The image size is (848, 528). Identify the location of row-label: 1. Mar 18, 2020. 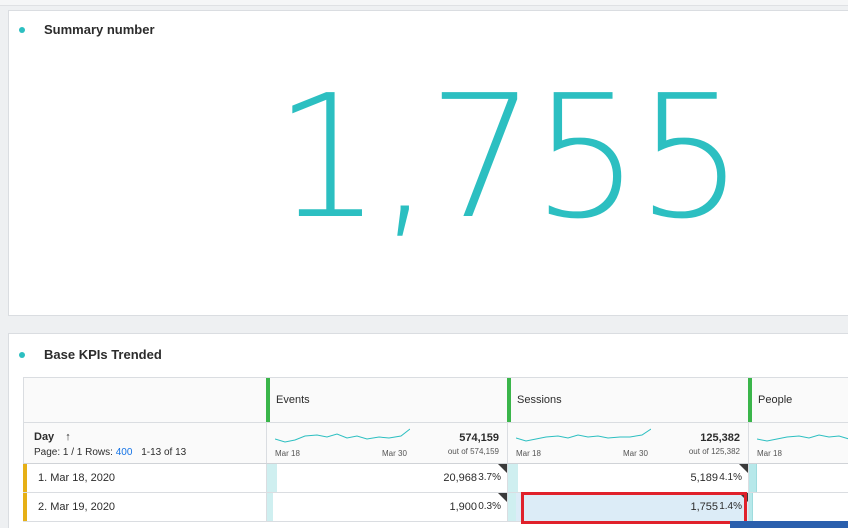
(76, 478).